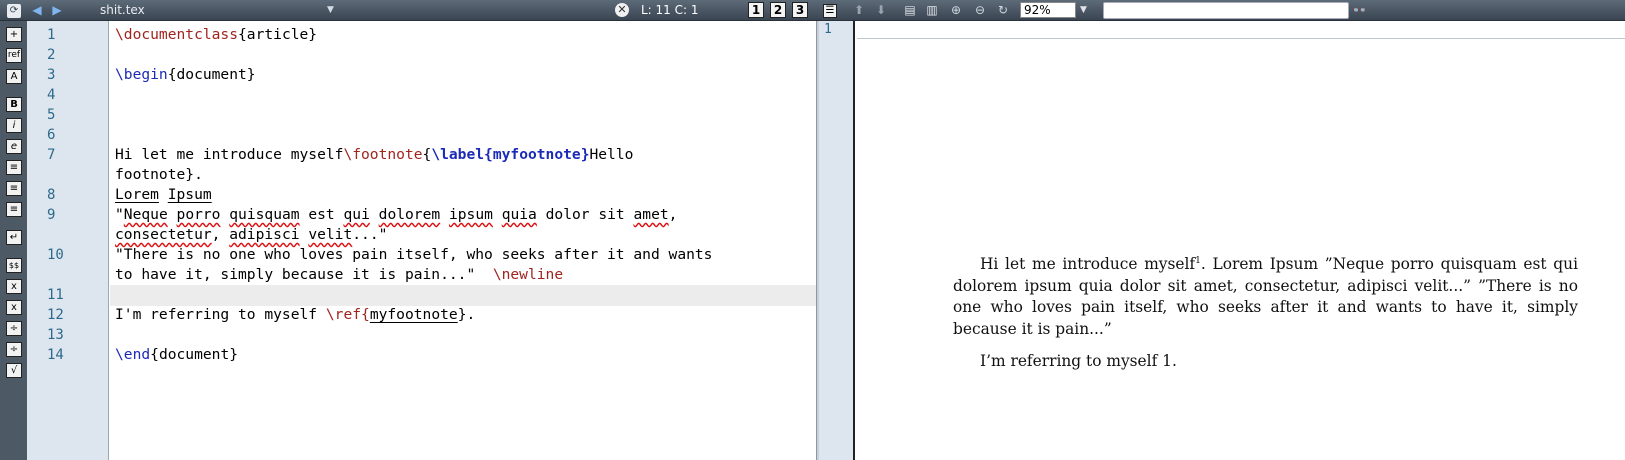  I want to click on zoom-dropdown-icon: ▼, so click(1083, 10).